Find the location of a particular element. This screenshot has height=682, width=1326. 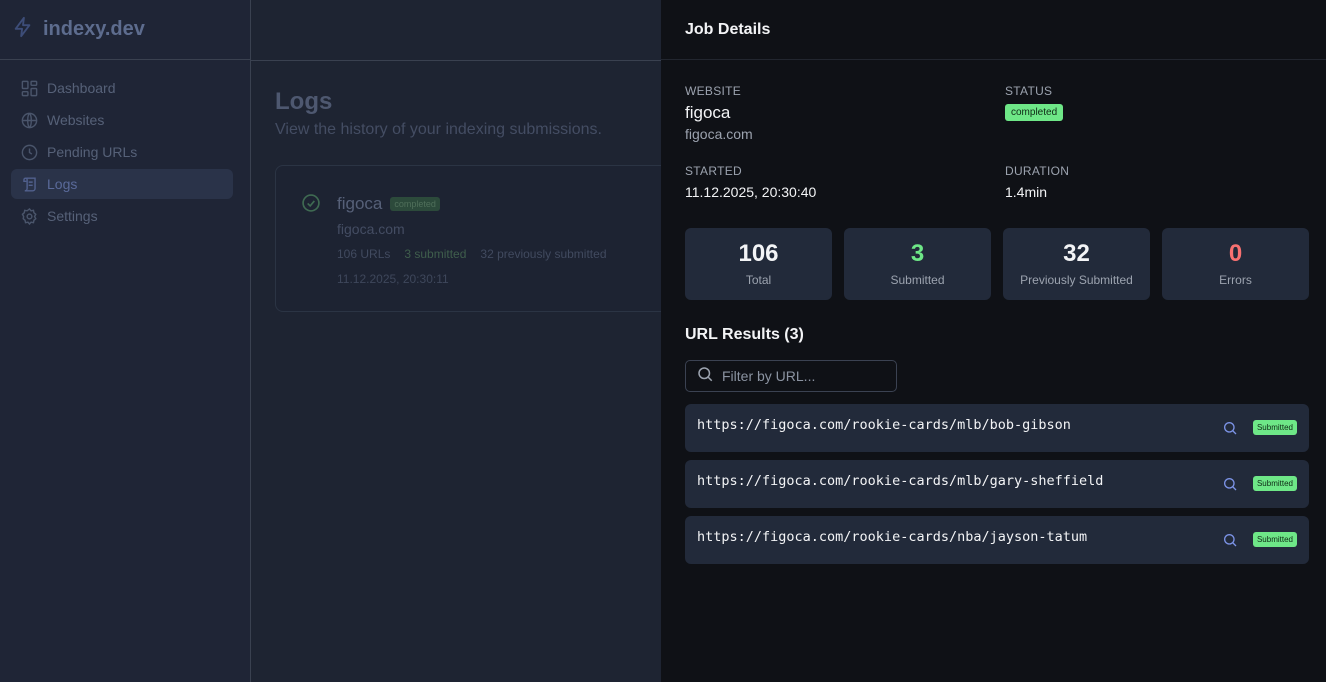

meta-status: STATUS completed is located at coordinates (1034, 102).